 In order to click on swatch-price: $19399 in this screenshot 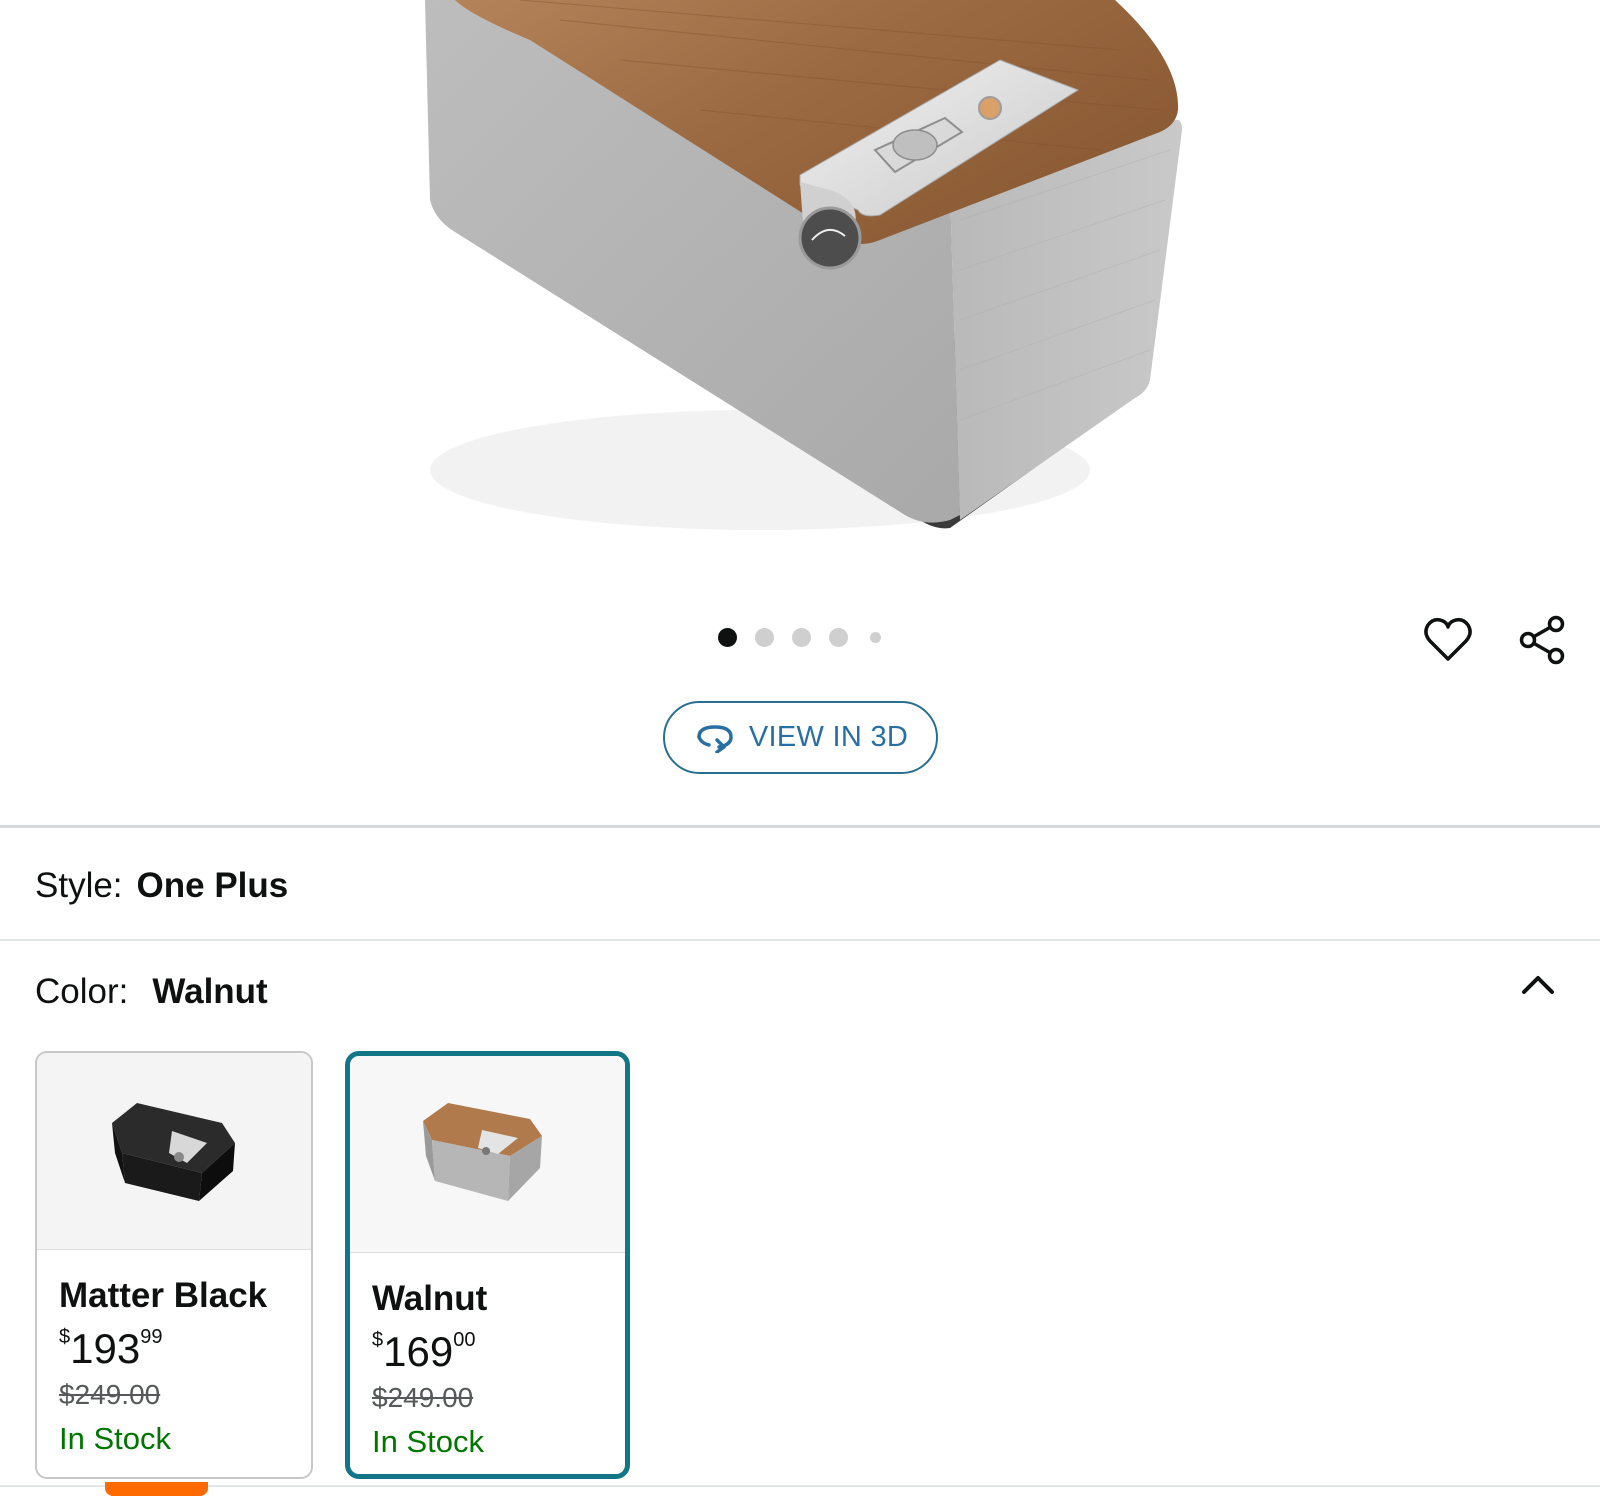, I will do `click(110, 1349)`.